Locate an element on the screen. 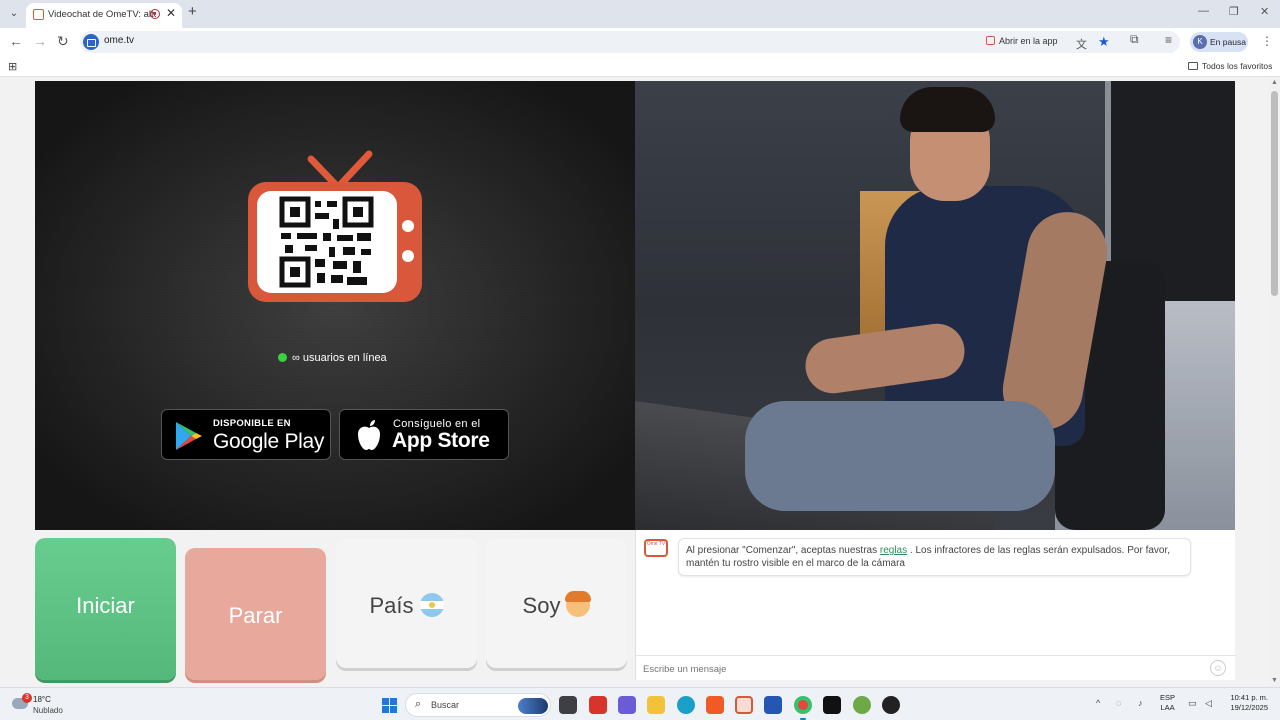 The image size is (1280, 720). tab-search-icon: ⌄ is located at coordinates (14, 14).